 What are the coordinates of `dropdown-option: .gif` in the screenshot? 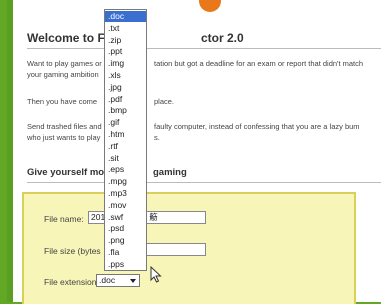 It's located at (125, 122).